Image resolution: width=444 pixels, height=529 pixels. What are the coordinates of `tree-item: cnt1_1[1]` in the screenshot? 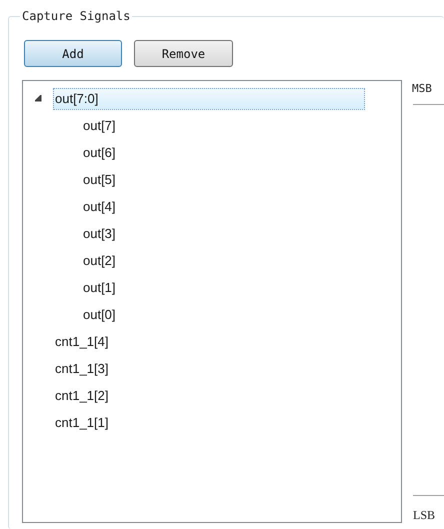 It's located at (81, 423).